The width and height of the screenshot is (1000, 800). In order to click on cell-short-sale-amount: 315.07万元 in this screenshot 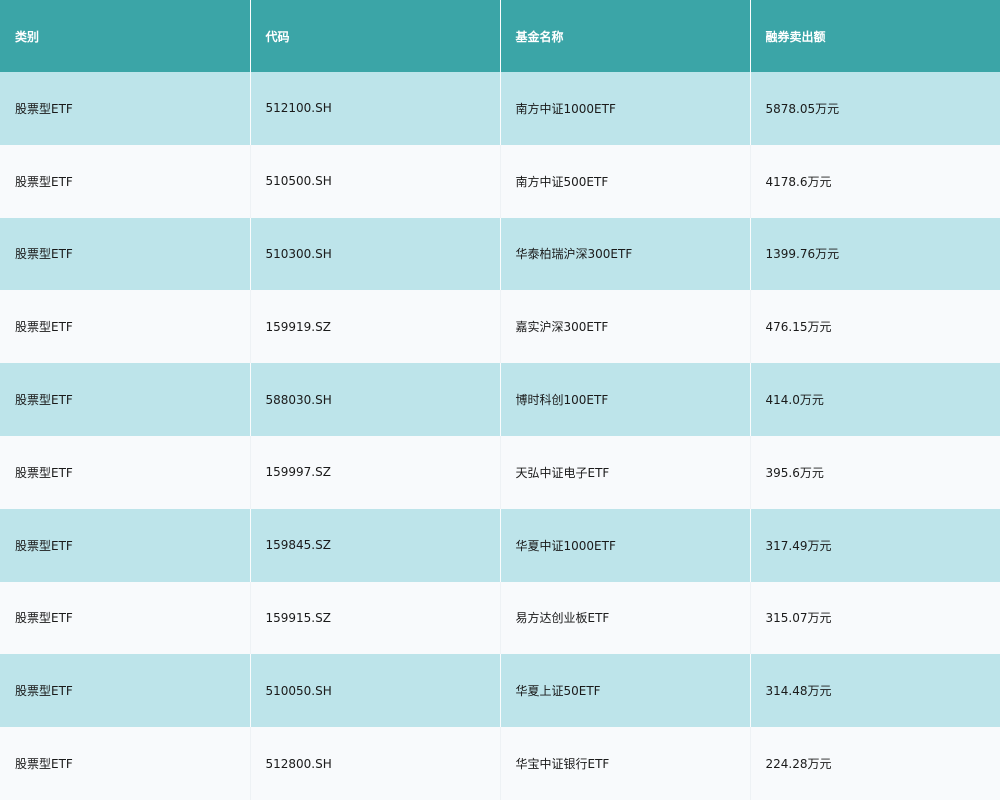, I will do `click(875, 618)`.